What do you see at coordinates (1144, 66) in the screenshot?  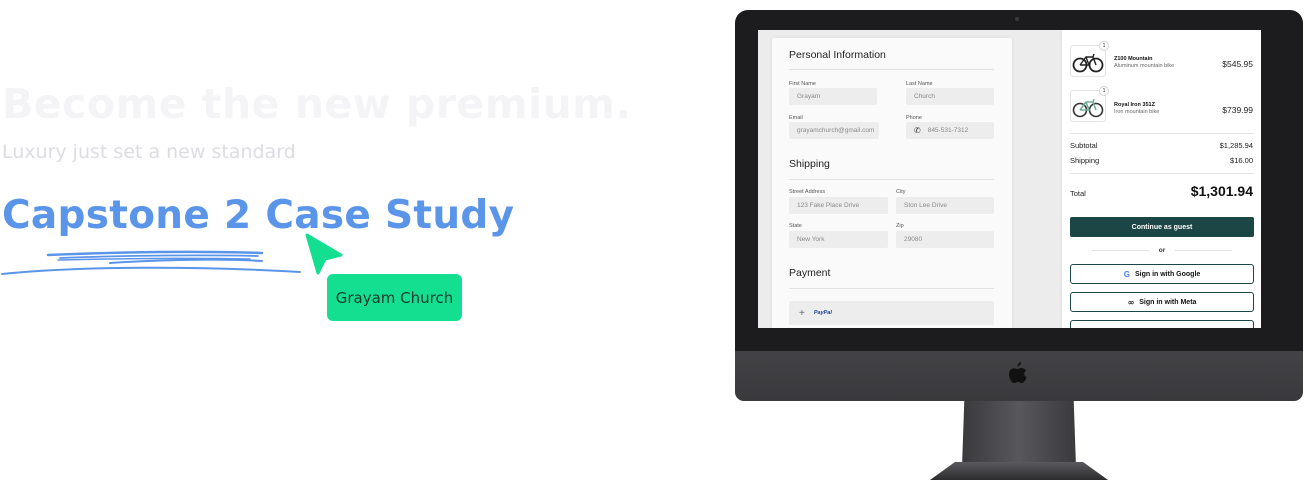 I see `product-description: Aluminum mountain bike` at bounding box center [1144, 66].